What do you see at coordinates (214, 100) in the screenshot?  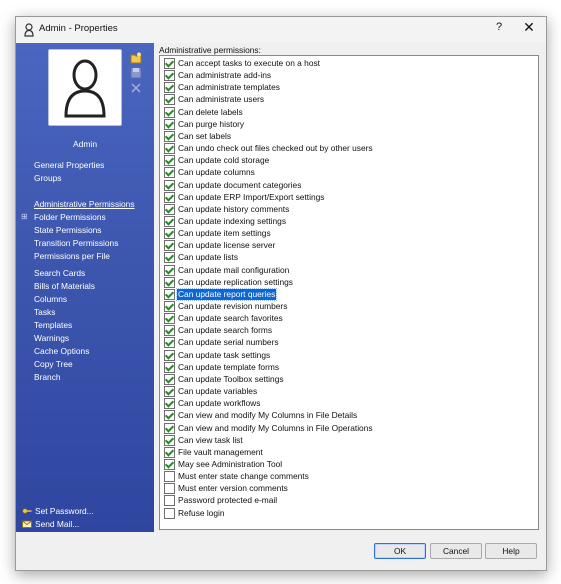 I see `permission-item: Can administrate users` at bounding box center [214, 100].